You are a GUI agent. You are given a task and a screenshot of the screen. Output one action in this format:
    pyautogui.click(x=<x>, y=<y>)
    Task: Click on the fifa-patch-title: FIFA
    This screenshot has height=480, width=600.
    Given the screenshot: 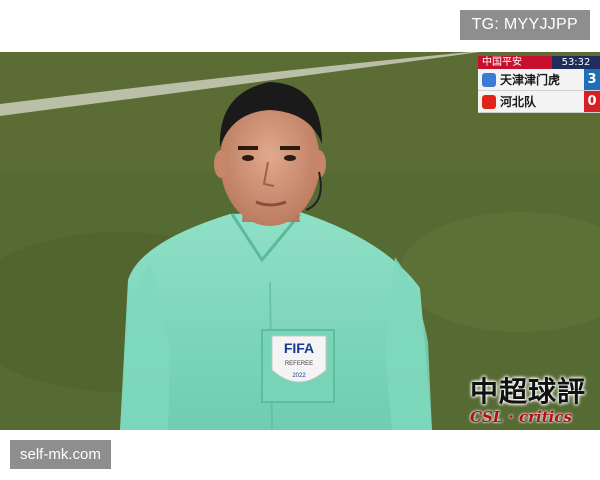 What is the action you would take?
    pyautogui.click(x=299, y=348)
    